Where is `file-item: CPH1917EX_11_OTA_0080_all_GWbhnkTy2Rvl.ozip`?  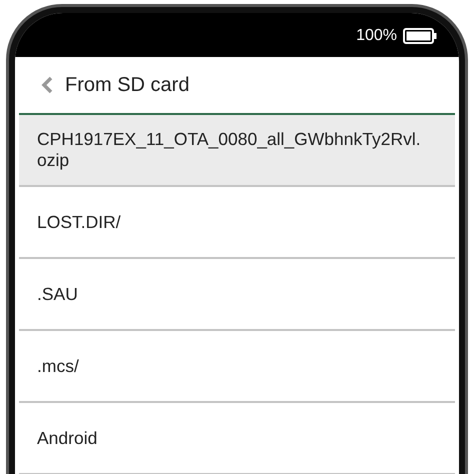 file-item: CPH1917EX_11_OTA_0080_all_GWbhnkTy2Rvl.ozip is located at coordinates (237, 151).